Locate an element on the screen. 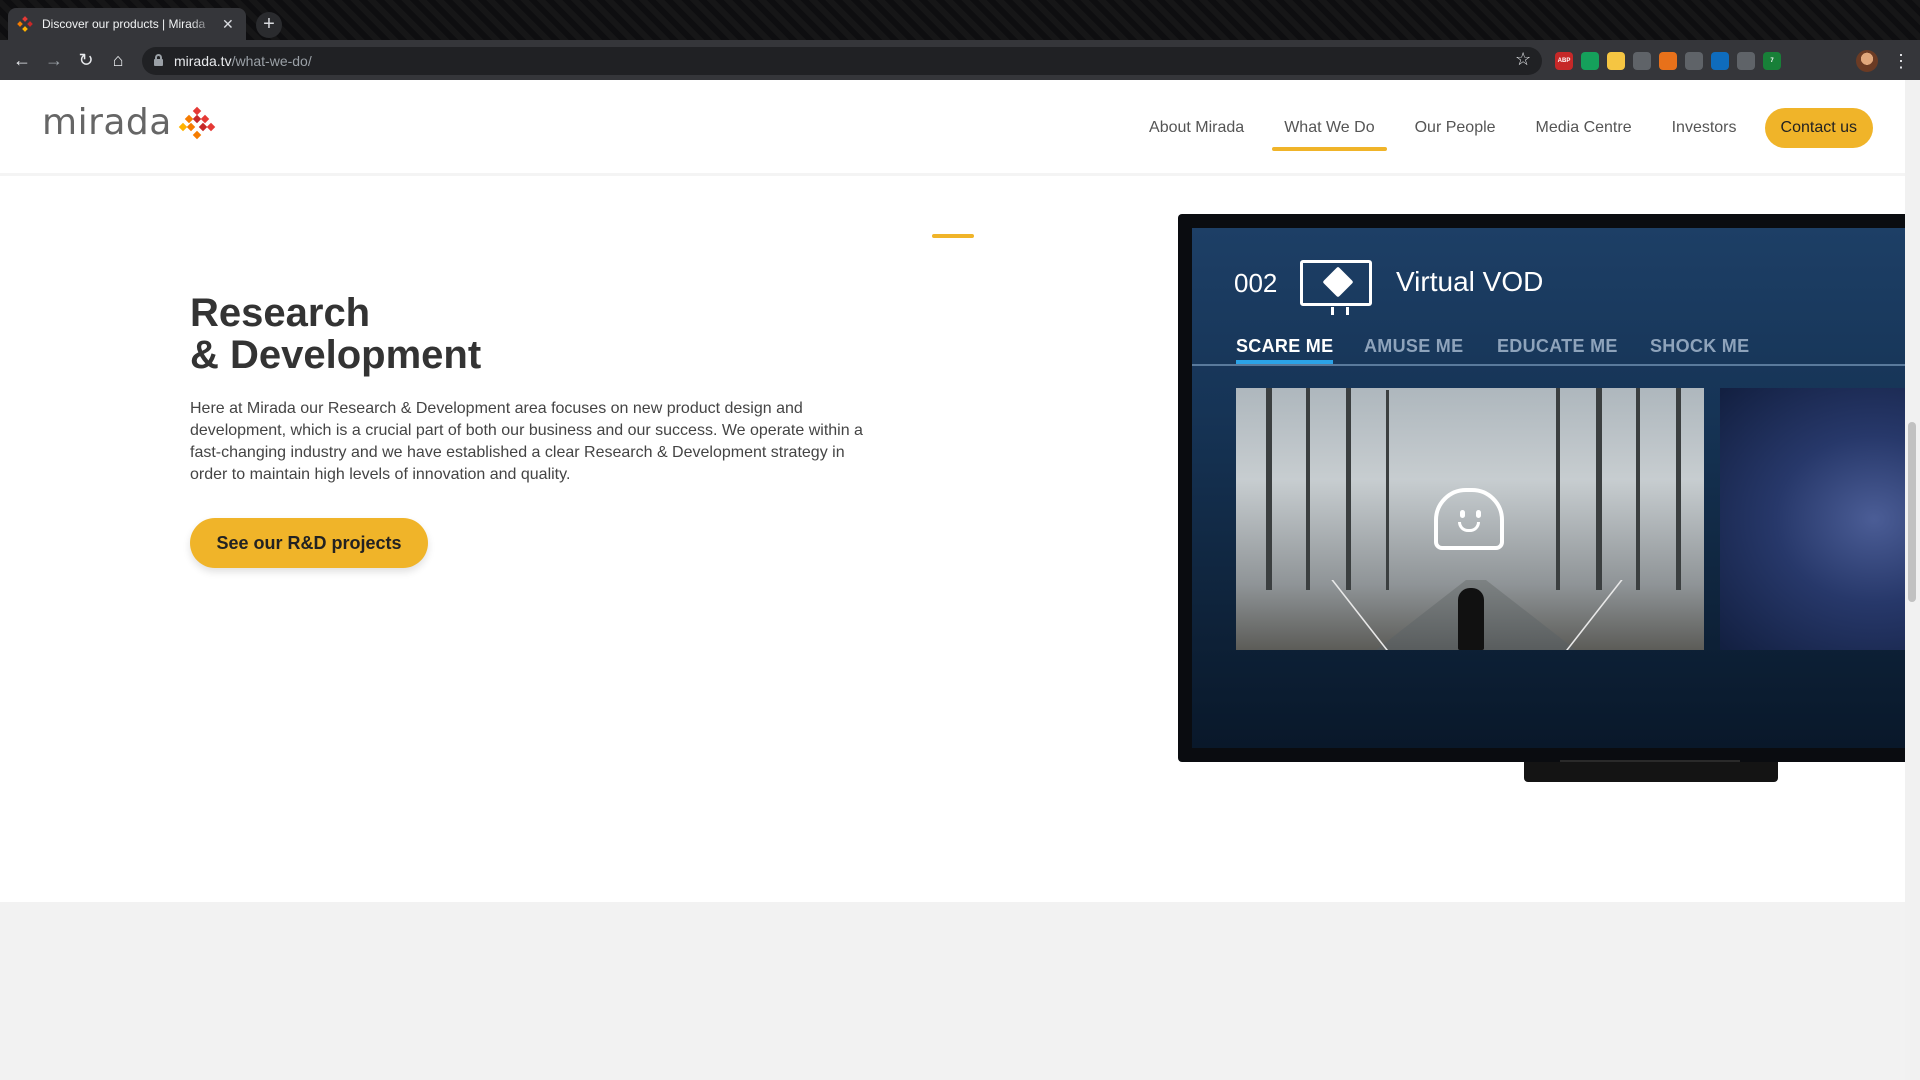 The image size is (1920, 1080). badge-label: 7 is located at coordinates (1772, 61).